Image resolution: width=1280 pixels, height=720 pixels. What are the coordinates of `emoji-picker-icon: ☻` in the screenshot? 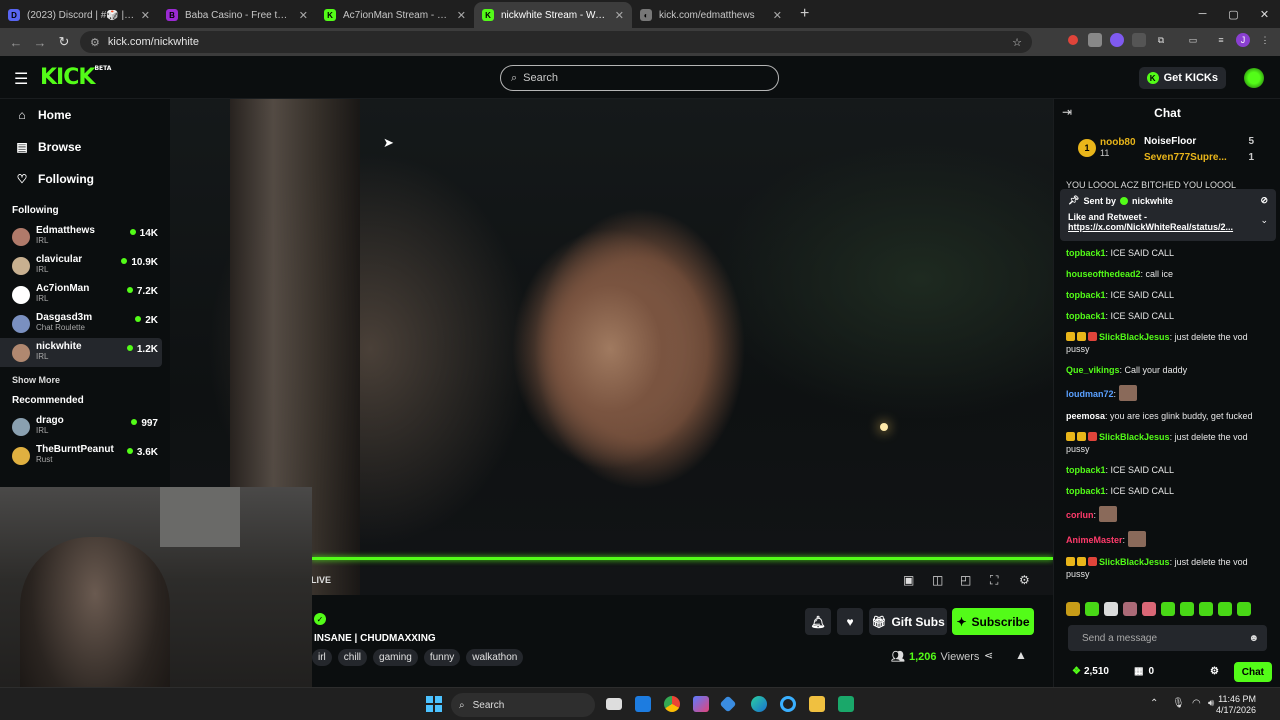 It's located at (1253, 638).